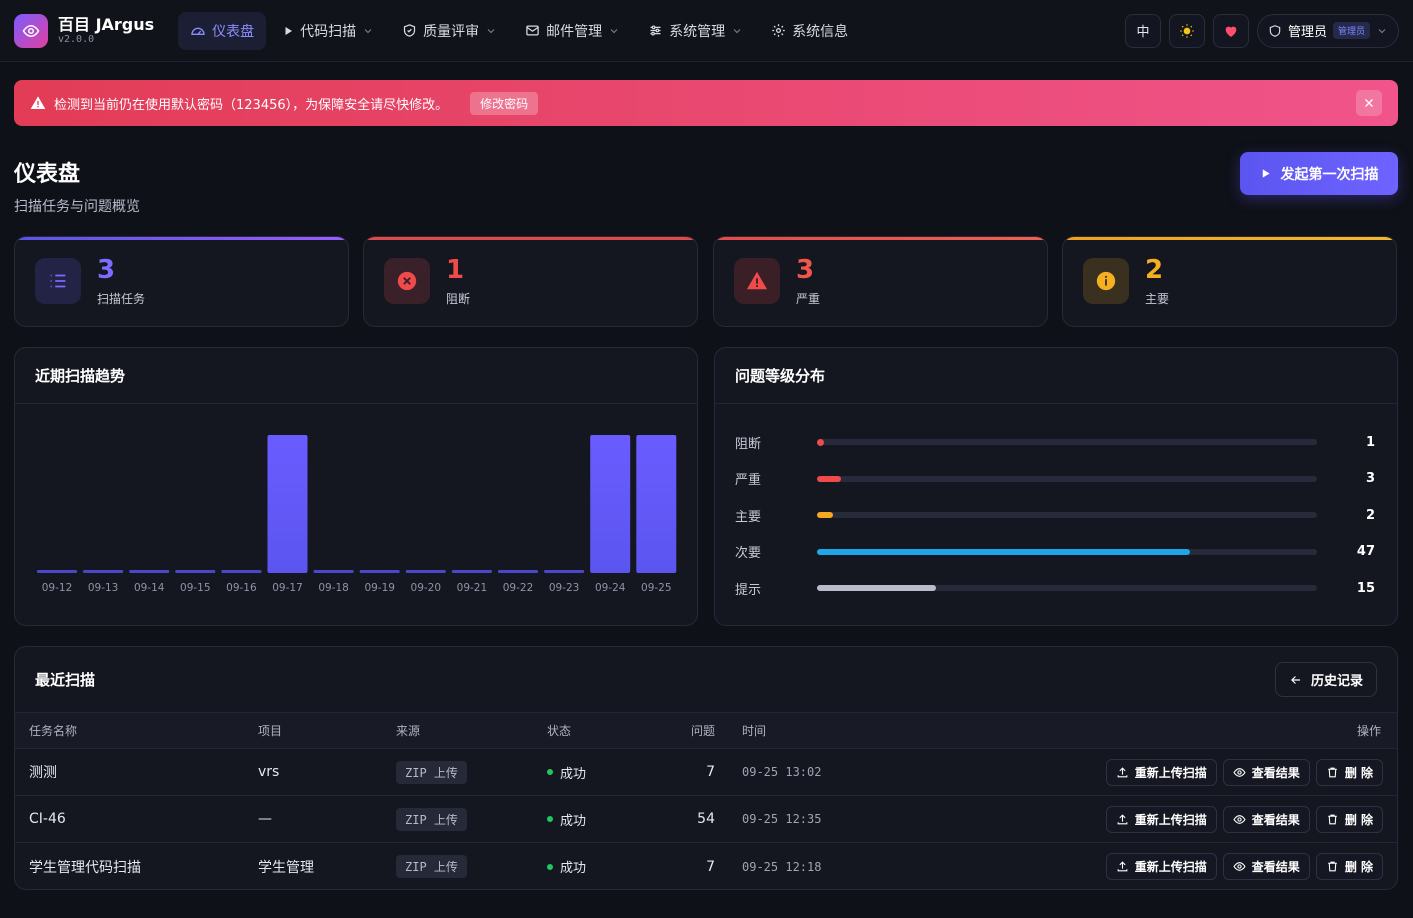 The height and width of the screenshot is (918, 1413). What do you see at coordinates (58, 281) in the screenshot?
I see `list-icon` at bounding box center [58, 281].